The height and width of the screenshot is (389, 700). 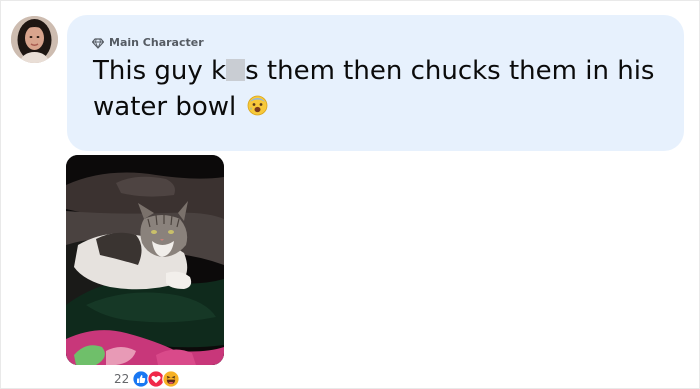 I want to click on comment-text-start: This guy k, so click(x=160, y=71).